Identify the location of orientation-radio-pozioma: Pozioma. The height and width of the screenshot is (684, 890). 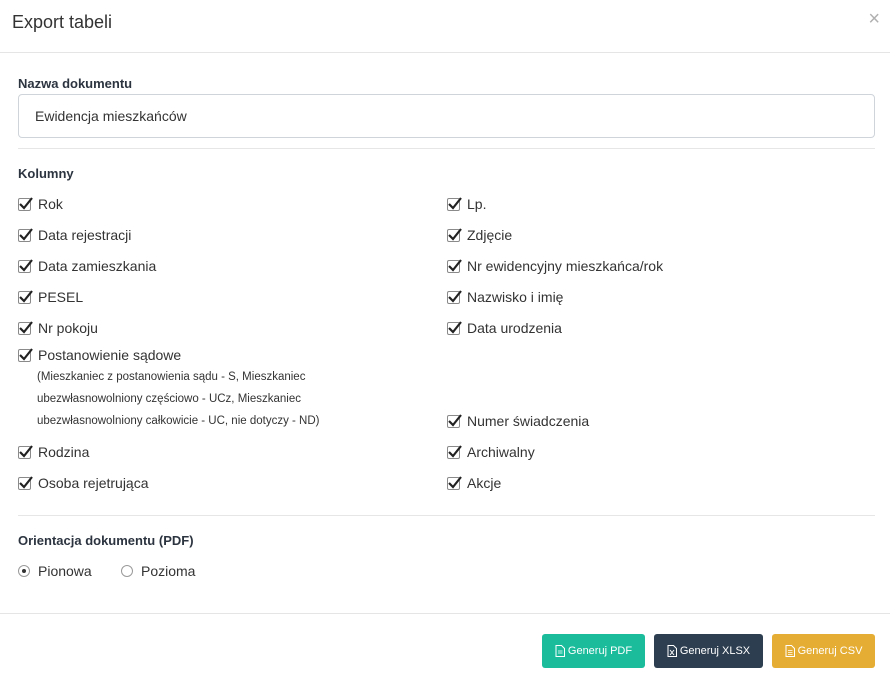
(158, 571).